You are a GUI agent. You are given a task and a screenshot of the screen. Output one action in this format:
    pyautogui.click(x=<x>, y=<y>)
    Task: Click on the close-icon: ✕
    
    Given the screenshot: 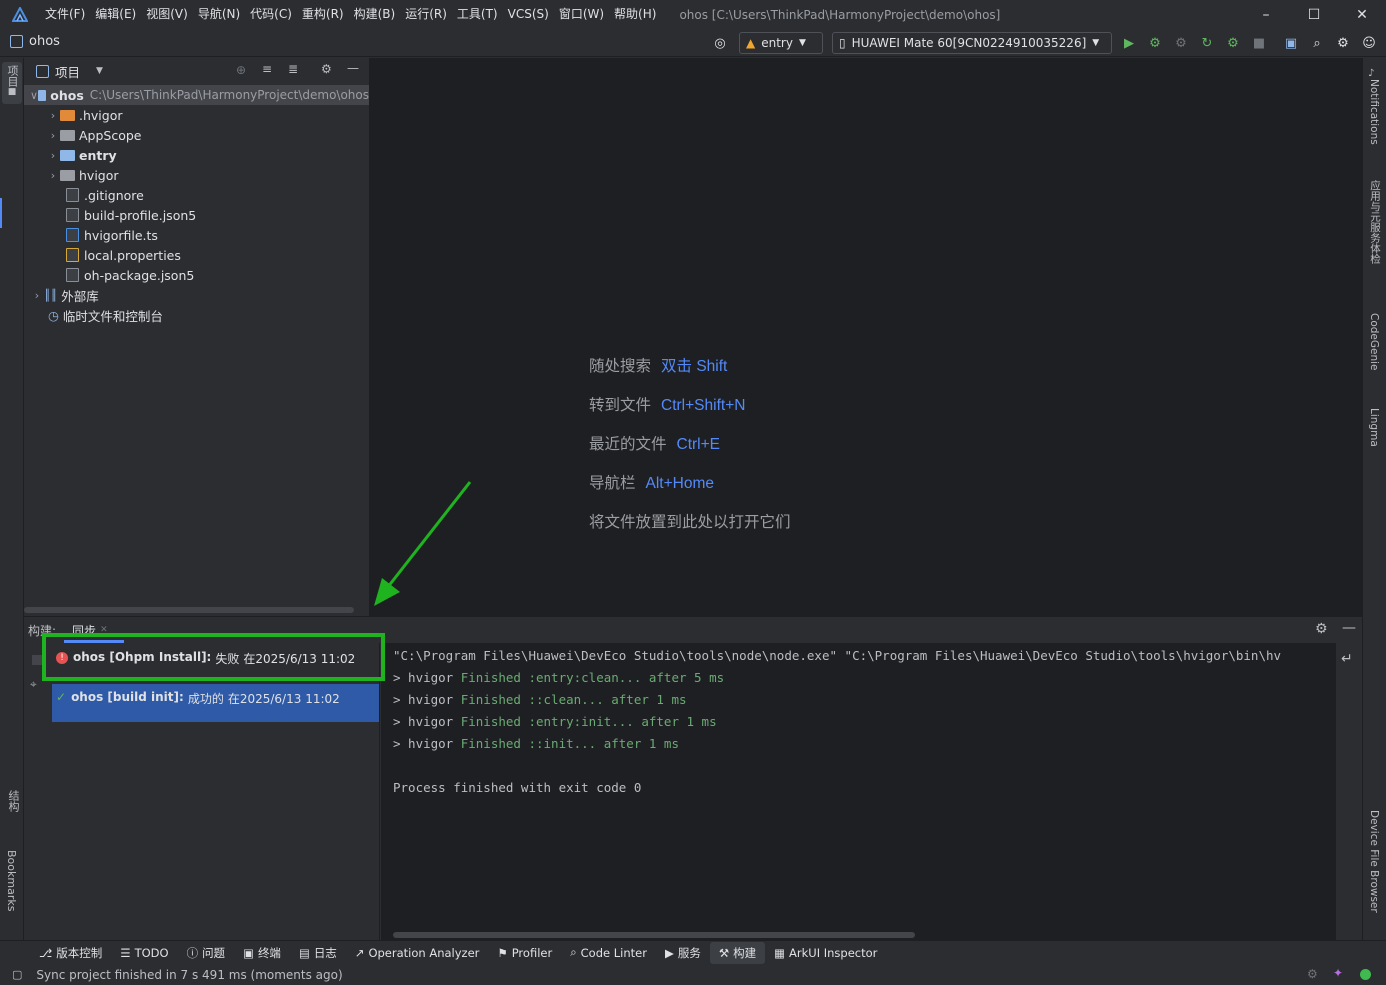 What is the action you would take?
    pyautogui.click(x=1362, y=14)
    